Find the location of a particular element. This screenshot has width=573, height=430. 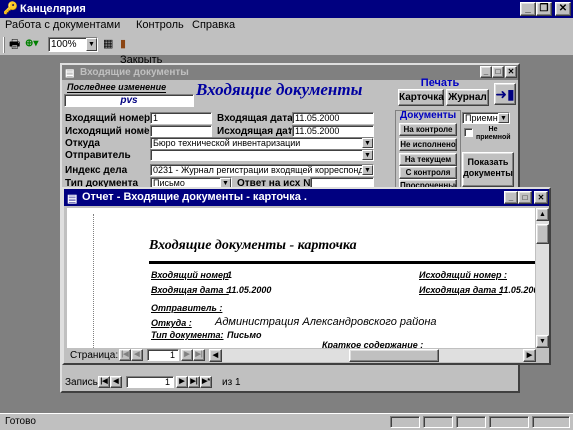

report-close-button: ✕ is located at coordinates (541, 197).